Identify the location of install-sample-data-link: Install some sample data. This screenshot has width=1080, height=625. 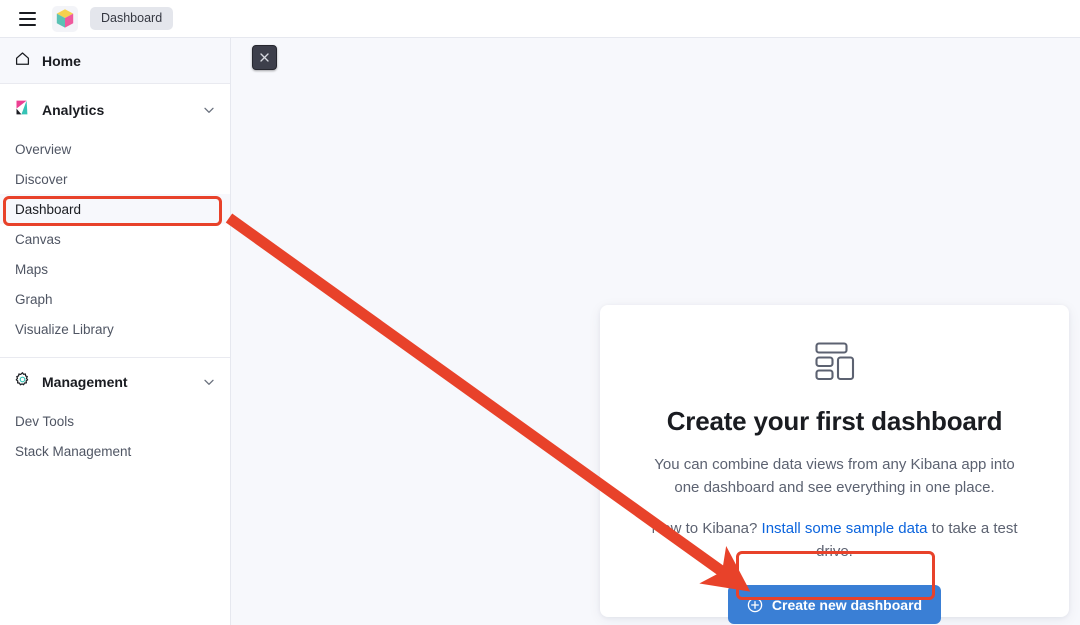
(845, 528).